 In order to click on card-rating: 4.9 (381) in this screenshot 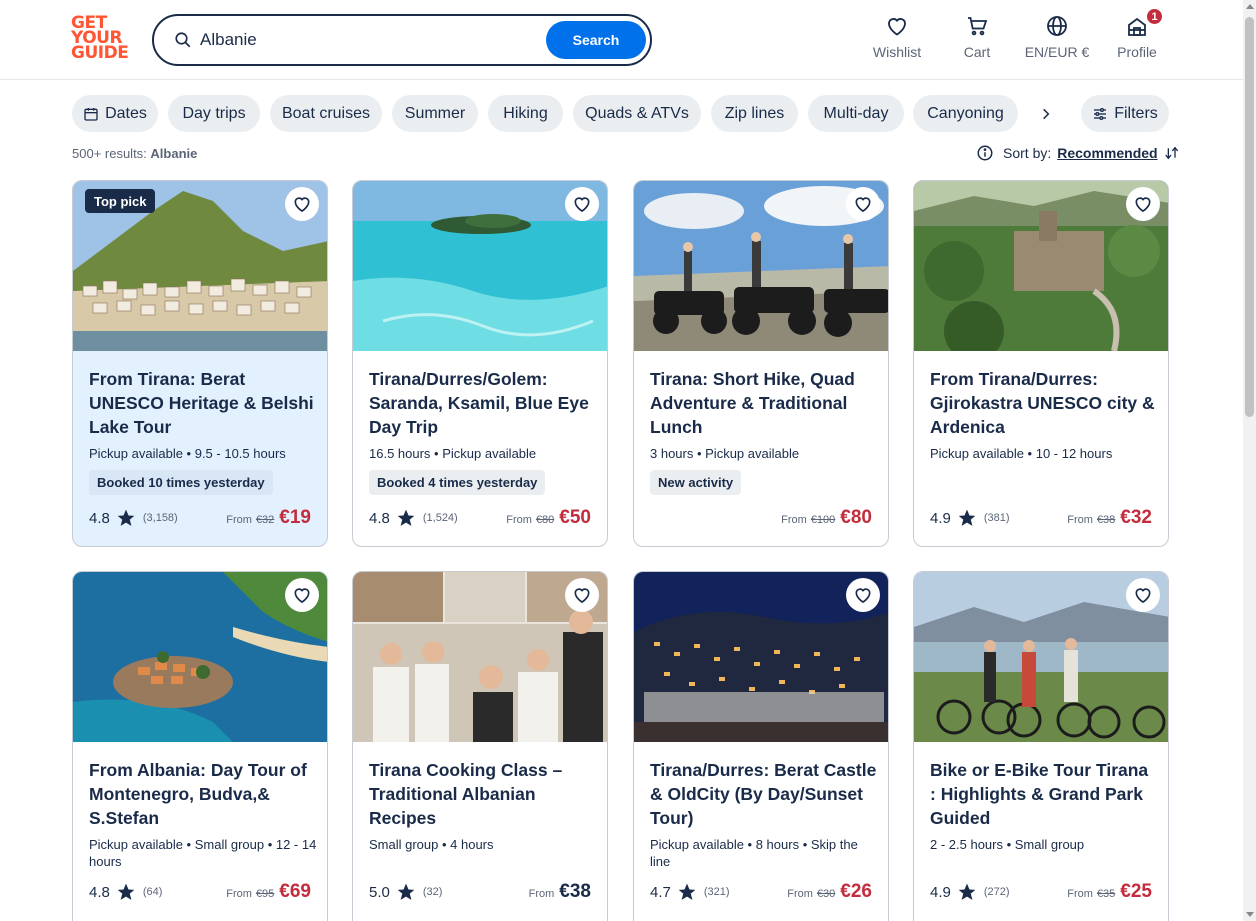, I will do `click(970, 518)`.